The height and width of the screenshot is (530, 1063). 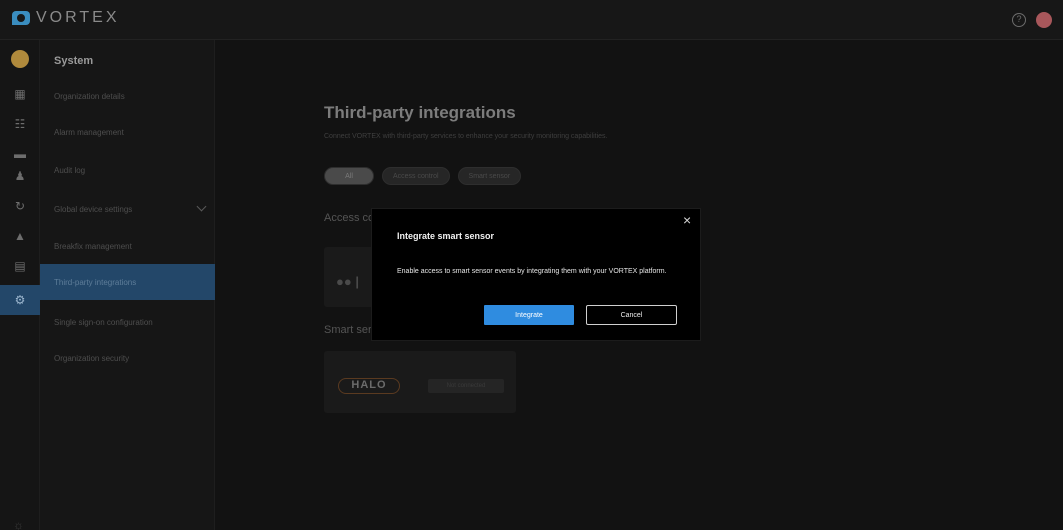 I want to click on page-title: Third-party integrations, so click(x=420, y=112).